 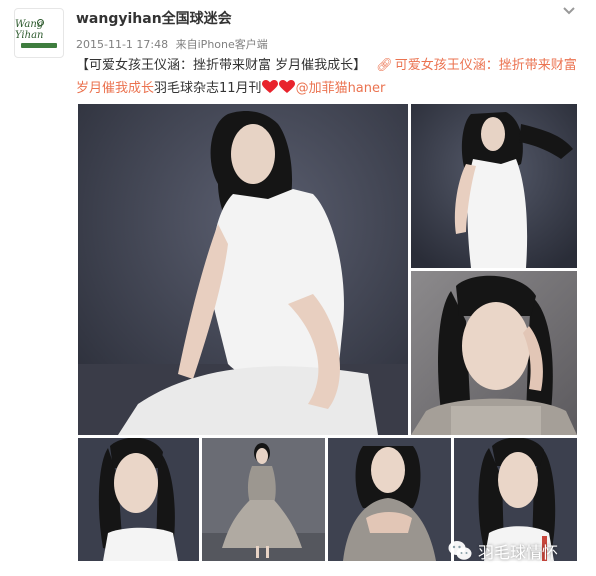 I want to click on user-mention: @加菲猫haner, so click(x=341, y=88).